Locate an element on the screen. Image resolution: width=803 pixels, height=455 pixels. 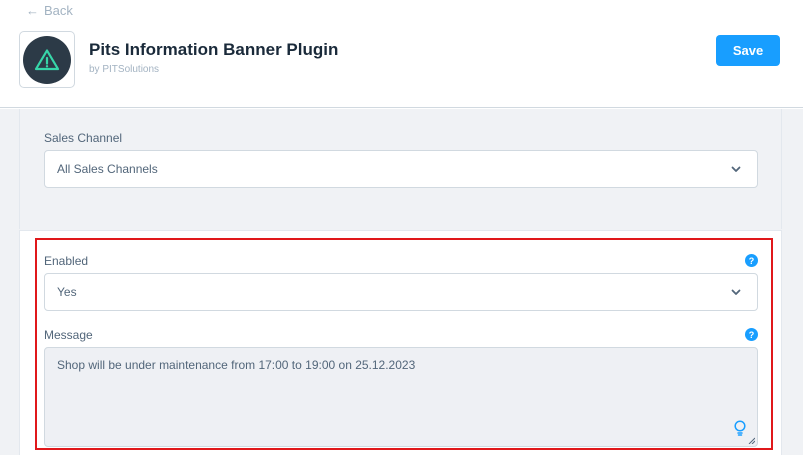
enabled-value: Yes is located at coordinates (67, 292).